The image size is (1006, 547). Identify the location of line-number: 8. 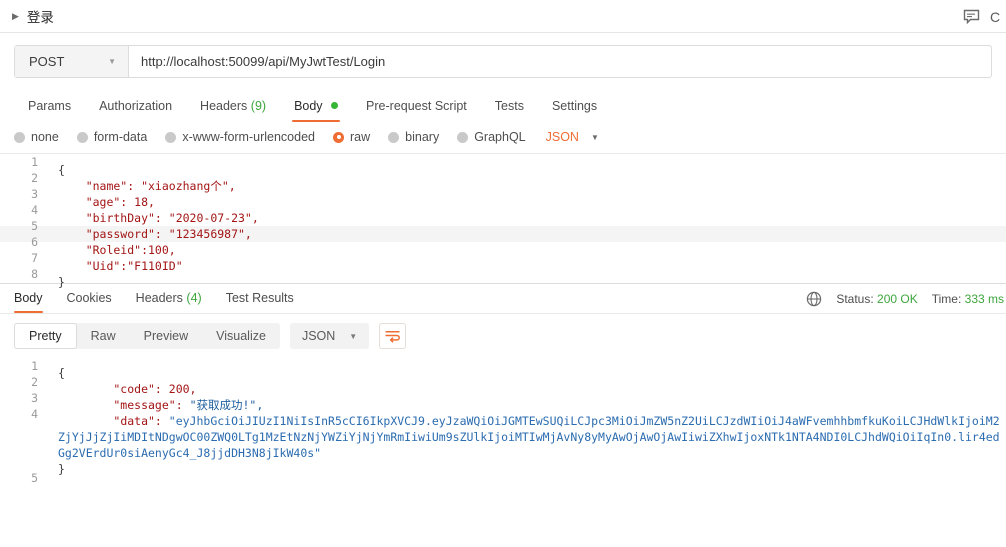
(34, 274).